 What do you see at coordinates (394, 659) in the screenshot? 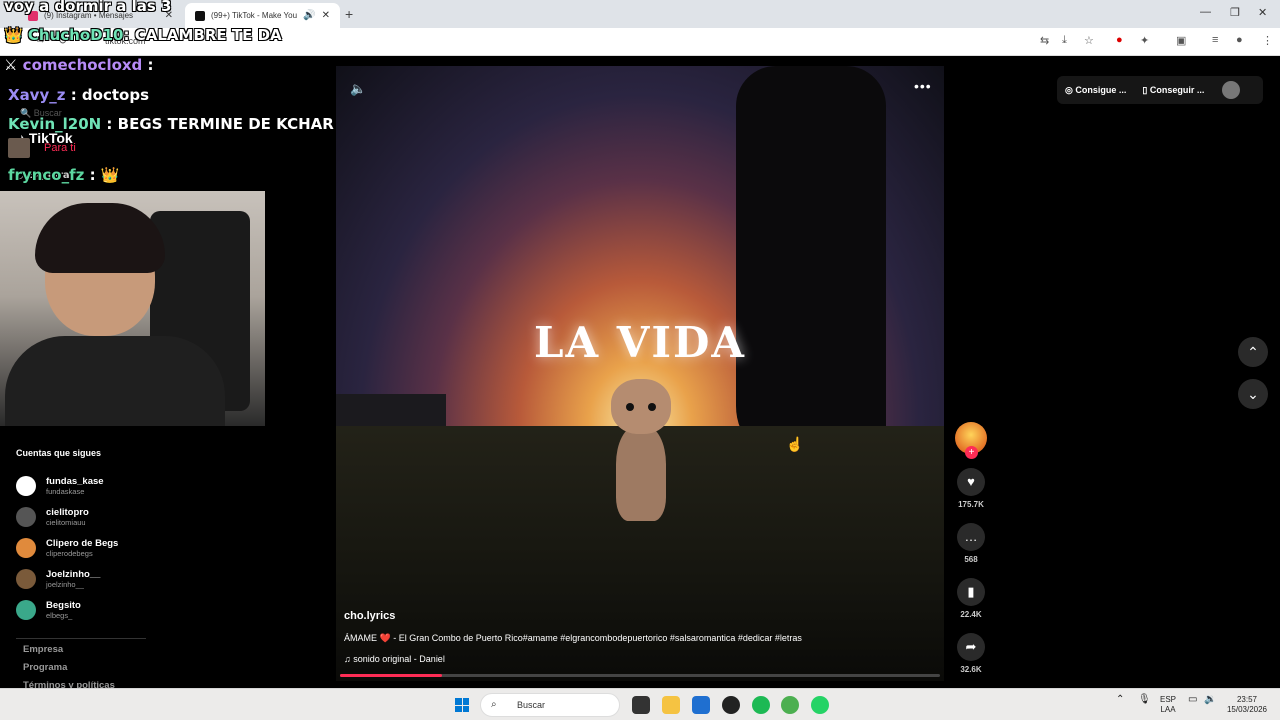
I see `video-sound: ♫ sonido original - Daniel` at bounding box center [394, 659].